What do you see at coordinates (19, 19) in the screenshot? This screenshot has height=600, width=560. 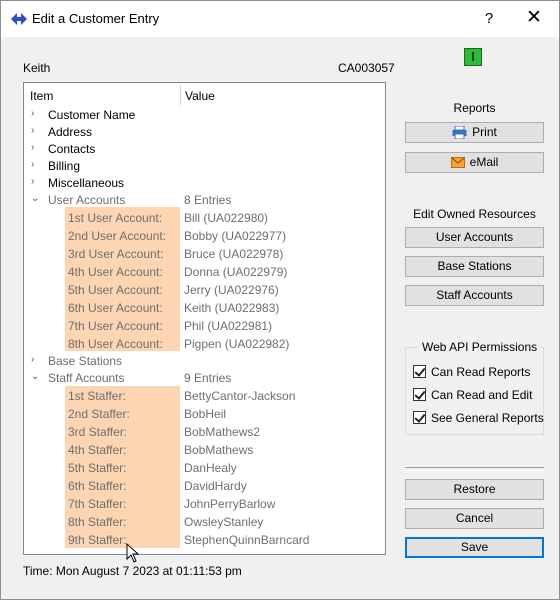 I see `app-icon` at bounding box center [19, 19].